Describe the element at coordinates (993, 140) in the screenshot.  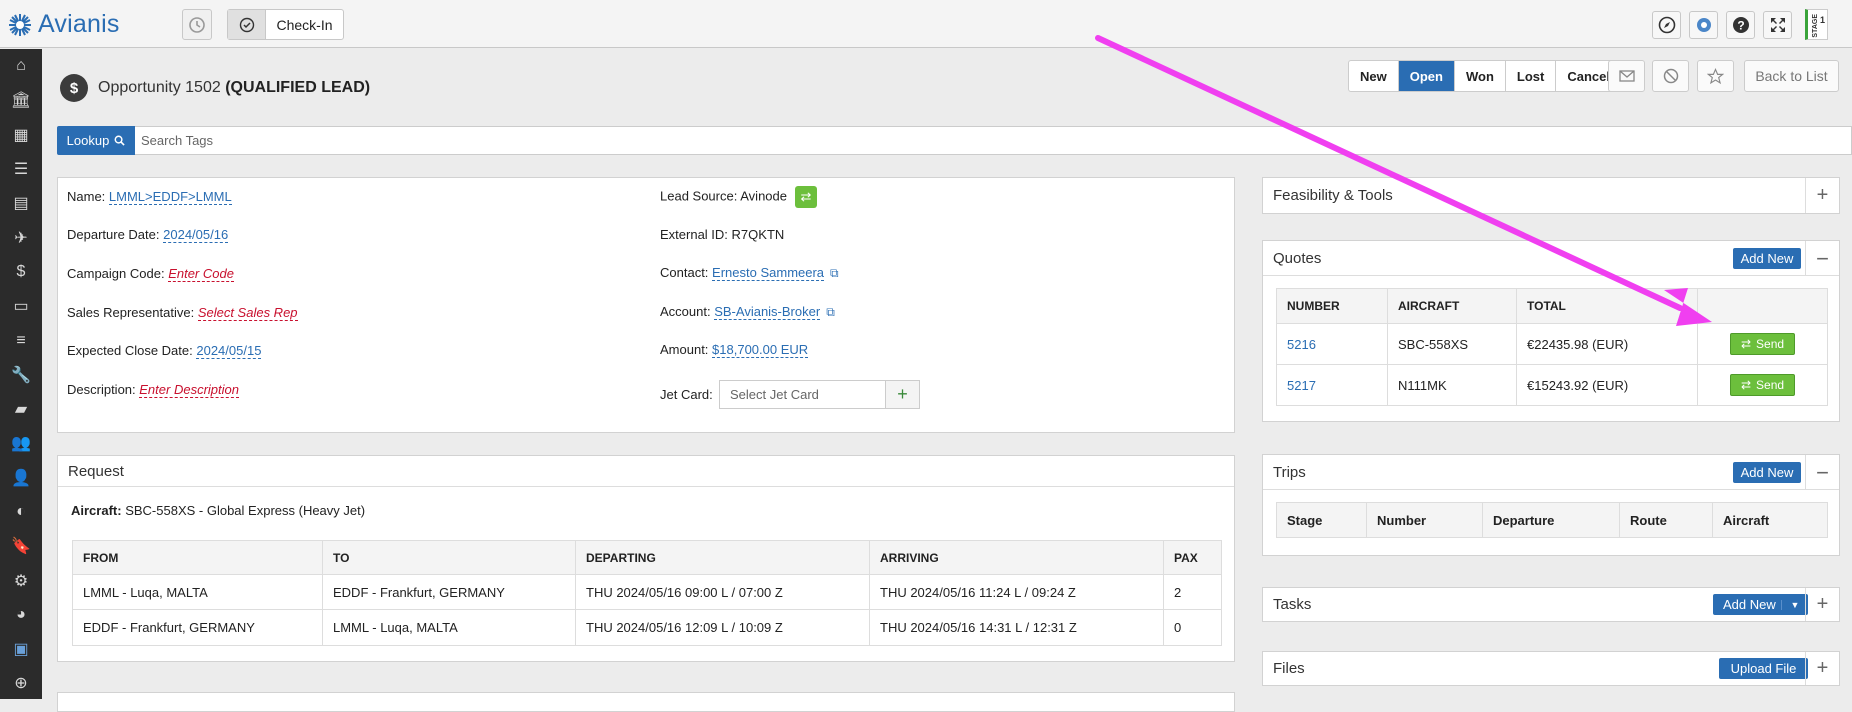
I see `search-tags-input: Search Tags` at that location.